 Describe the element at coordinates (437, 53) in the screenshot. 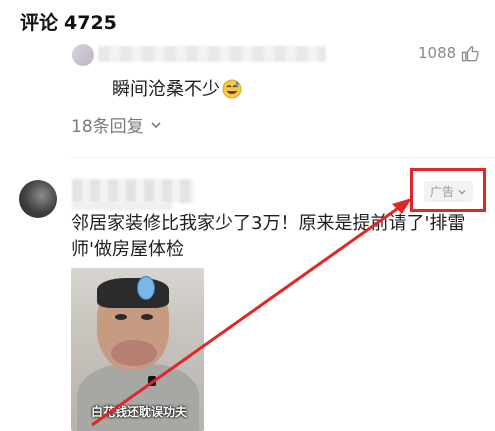

I see `like-count: 1088` at that location.